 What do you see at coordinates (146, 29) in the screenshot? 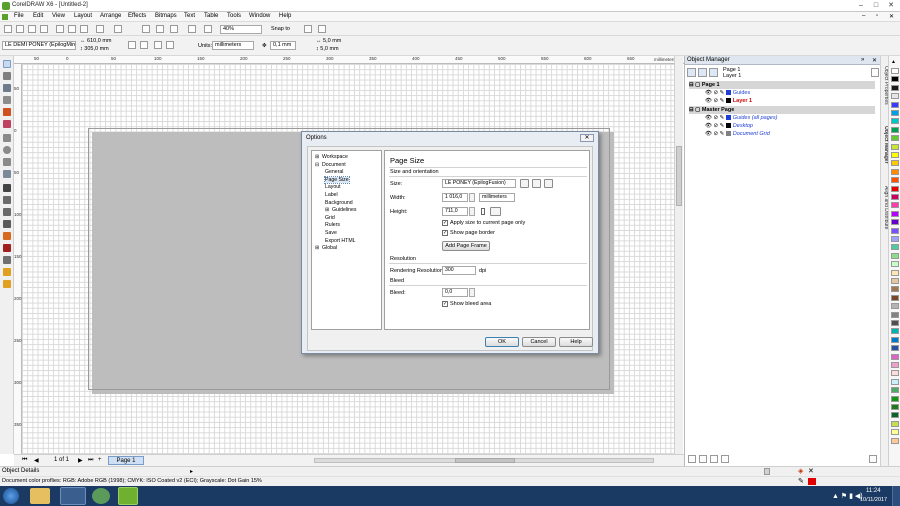
I see `search-content-icon` at bounding box center [146, 29].